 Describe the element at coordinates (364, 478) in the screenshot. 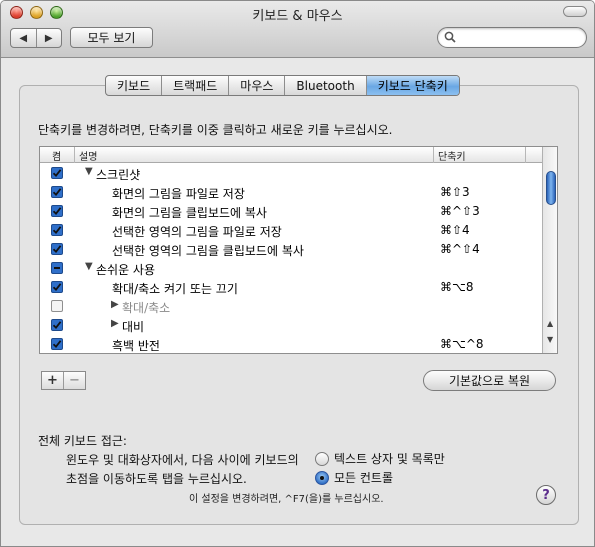

I see `radio-label: 모든 컨트롤` at that location.